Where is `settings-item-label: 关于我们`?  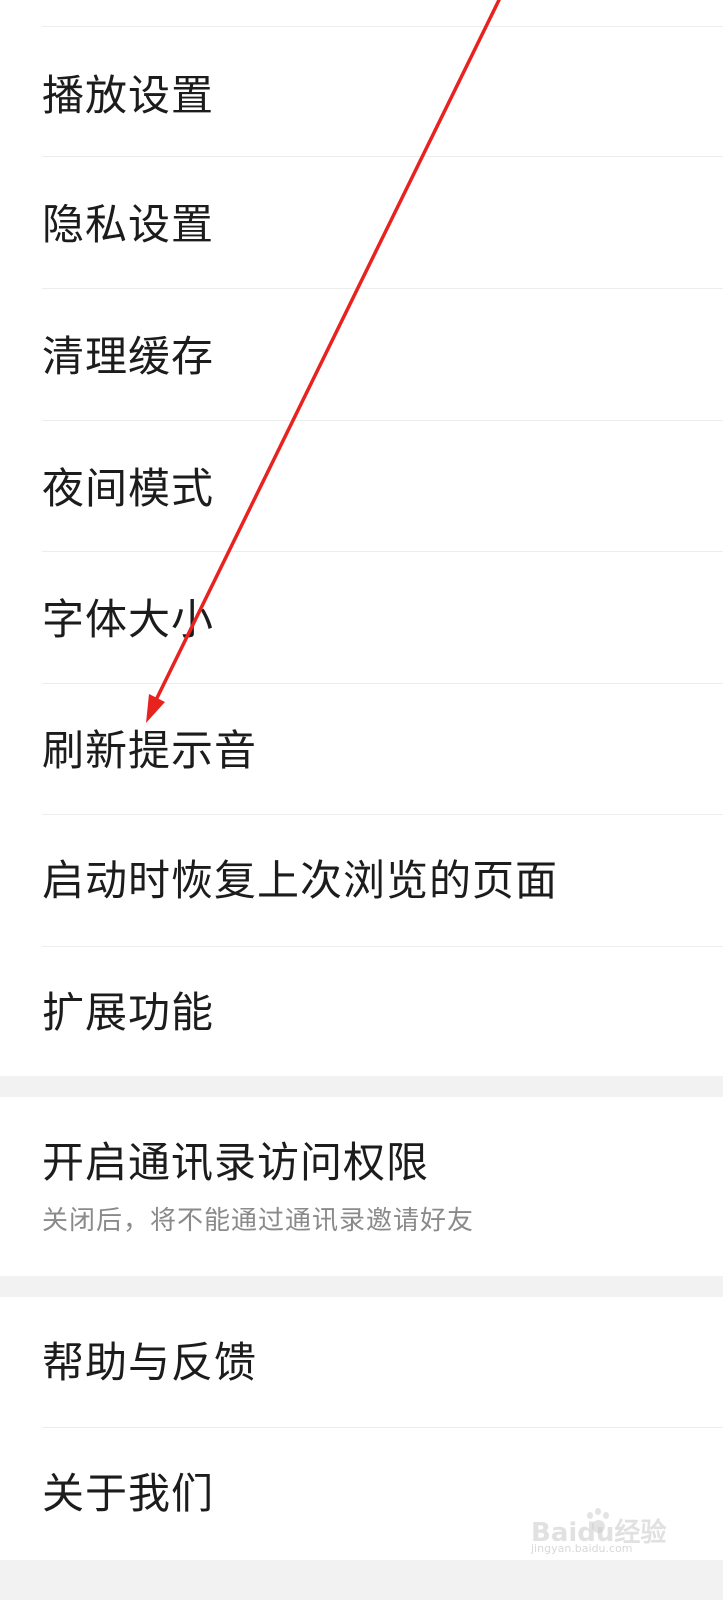 settings-item-label: 关于我们 is located at coordinates (128, 1493).